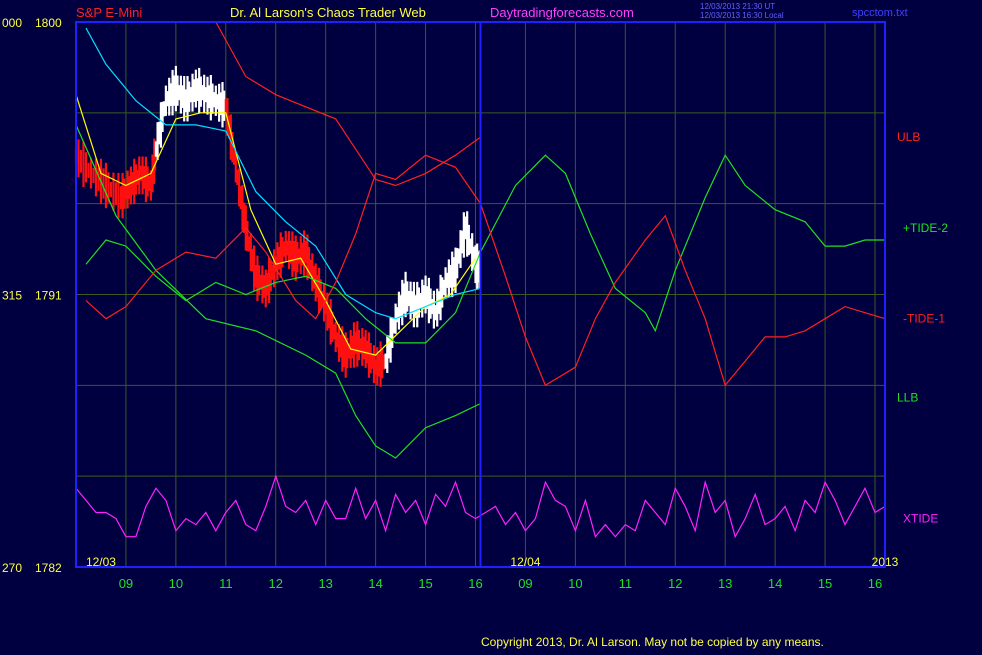 The image size is (982, 655). Describe the element at coordinates (525, 562) in the screenshot. I see `date-label: 12/04` at that location.